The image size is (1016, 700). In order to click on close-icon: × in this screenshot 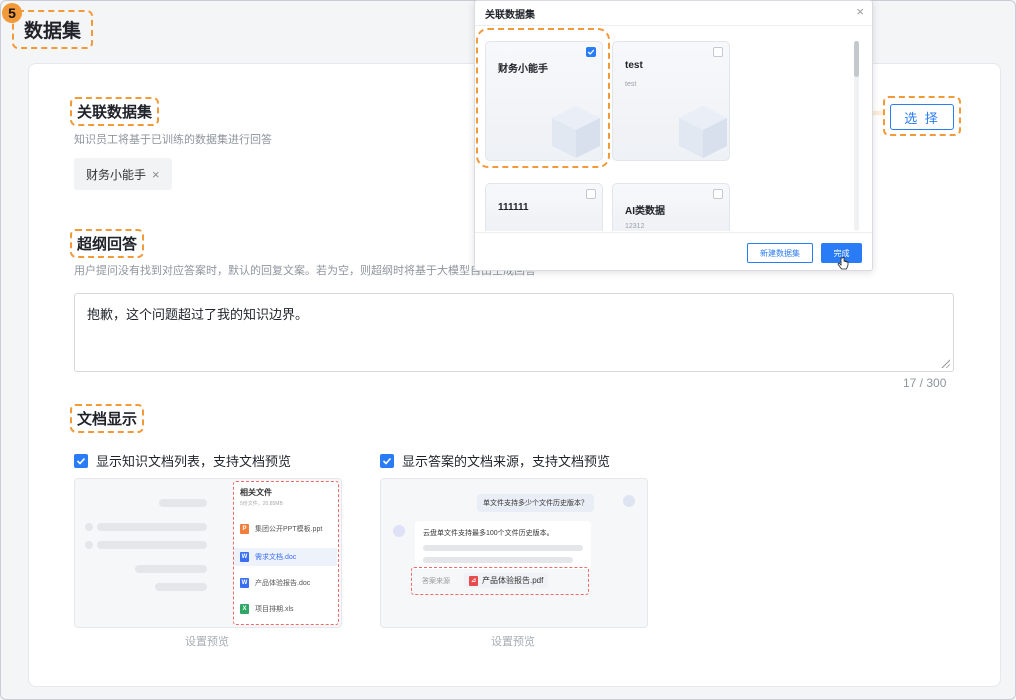, I will do `click(860, 11)`.